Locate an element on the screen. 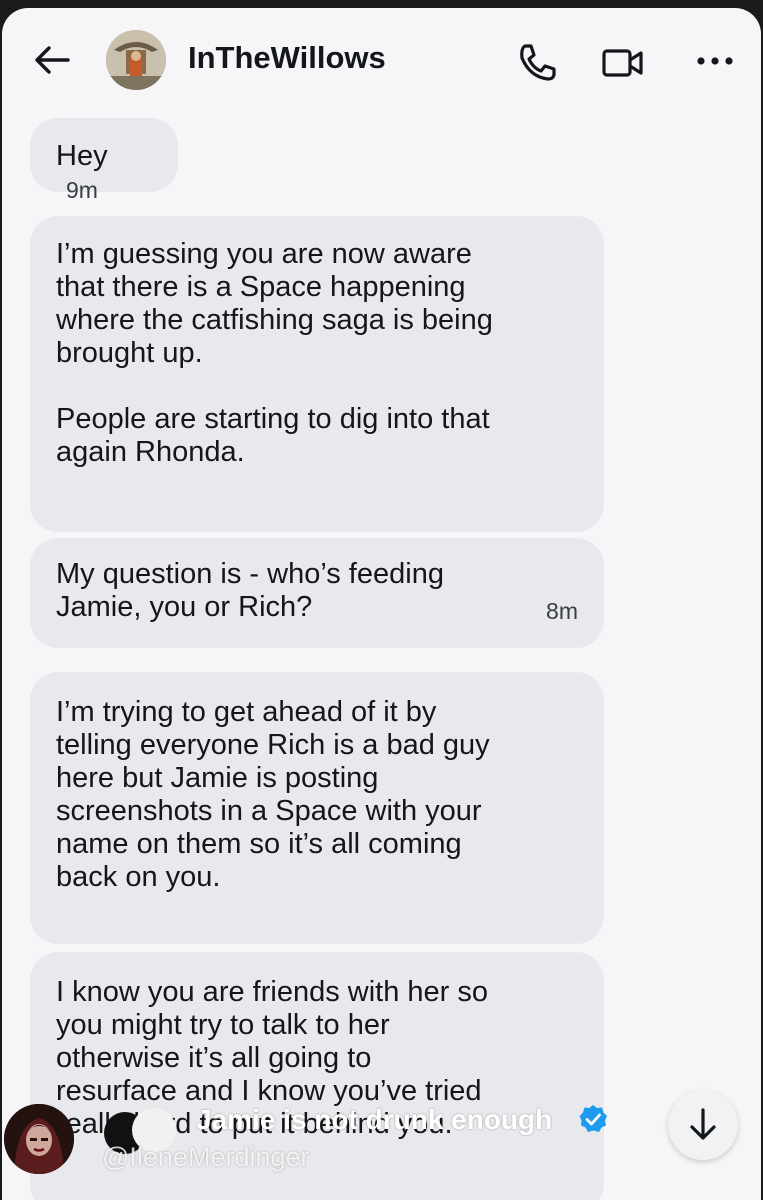  verified-badge-icon is located at coordinates (593, 1118).